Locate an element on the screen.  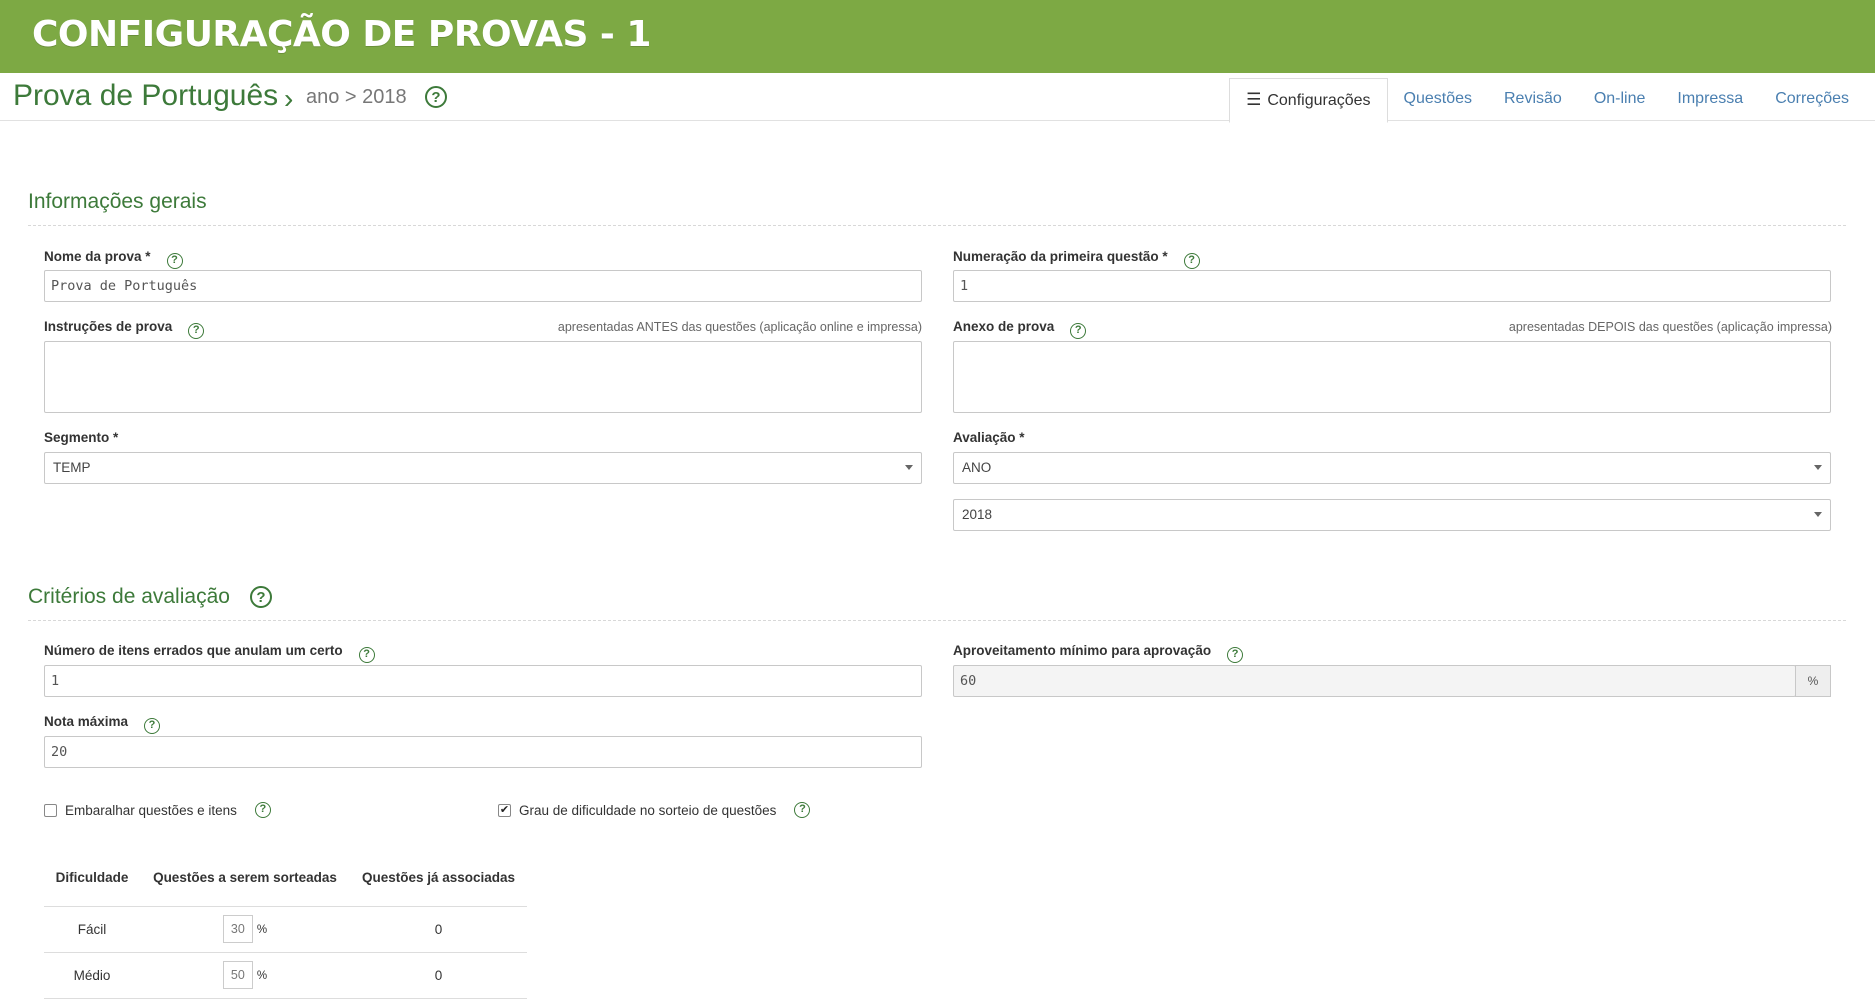
nota-label: Nota máxima? is located at coordinates (102, 724).